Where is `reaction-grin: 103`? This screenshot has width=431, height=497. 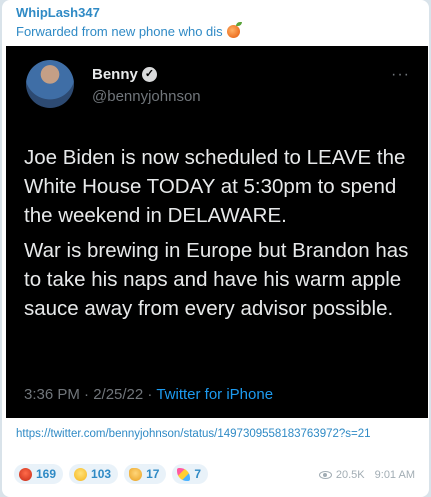 reaction-grin: 103 is located at coordinates (94, 474).